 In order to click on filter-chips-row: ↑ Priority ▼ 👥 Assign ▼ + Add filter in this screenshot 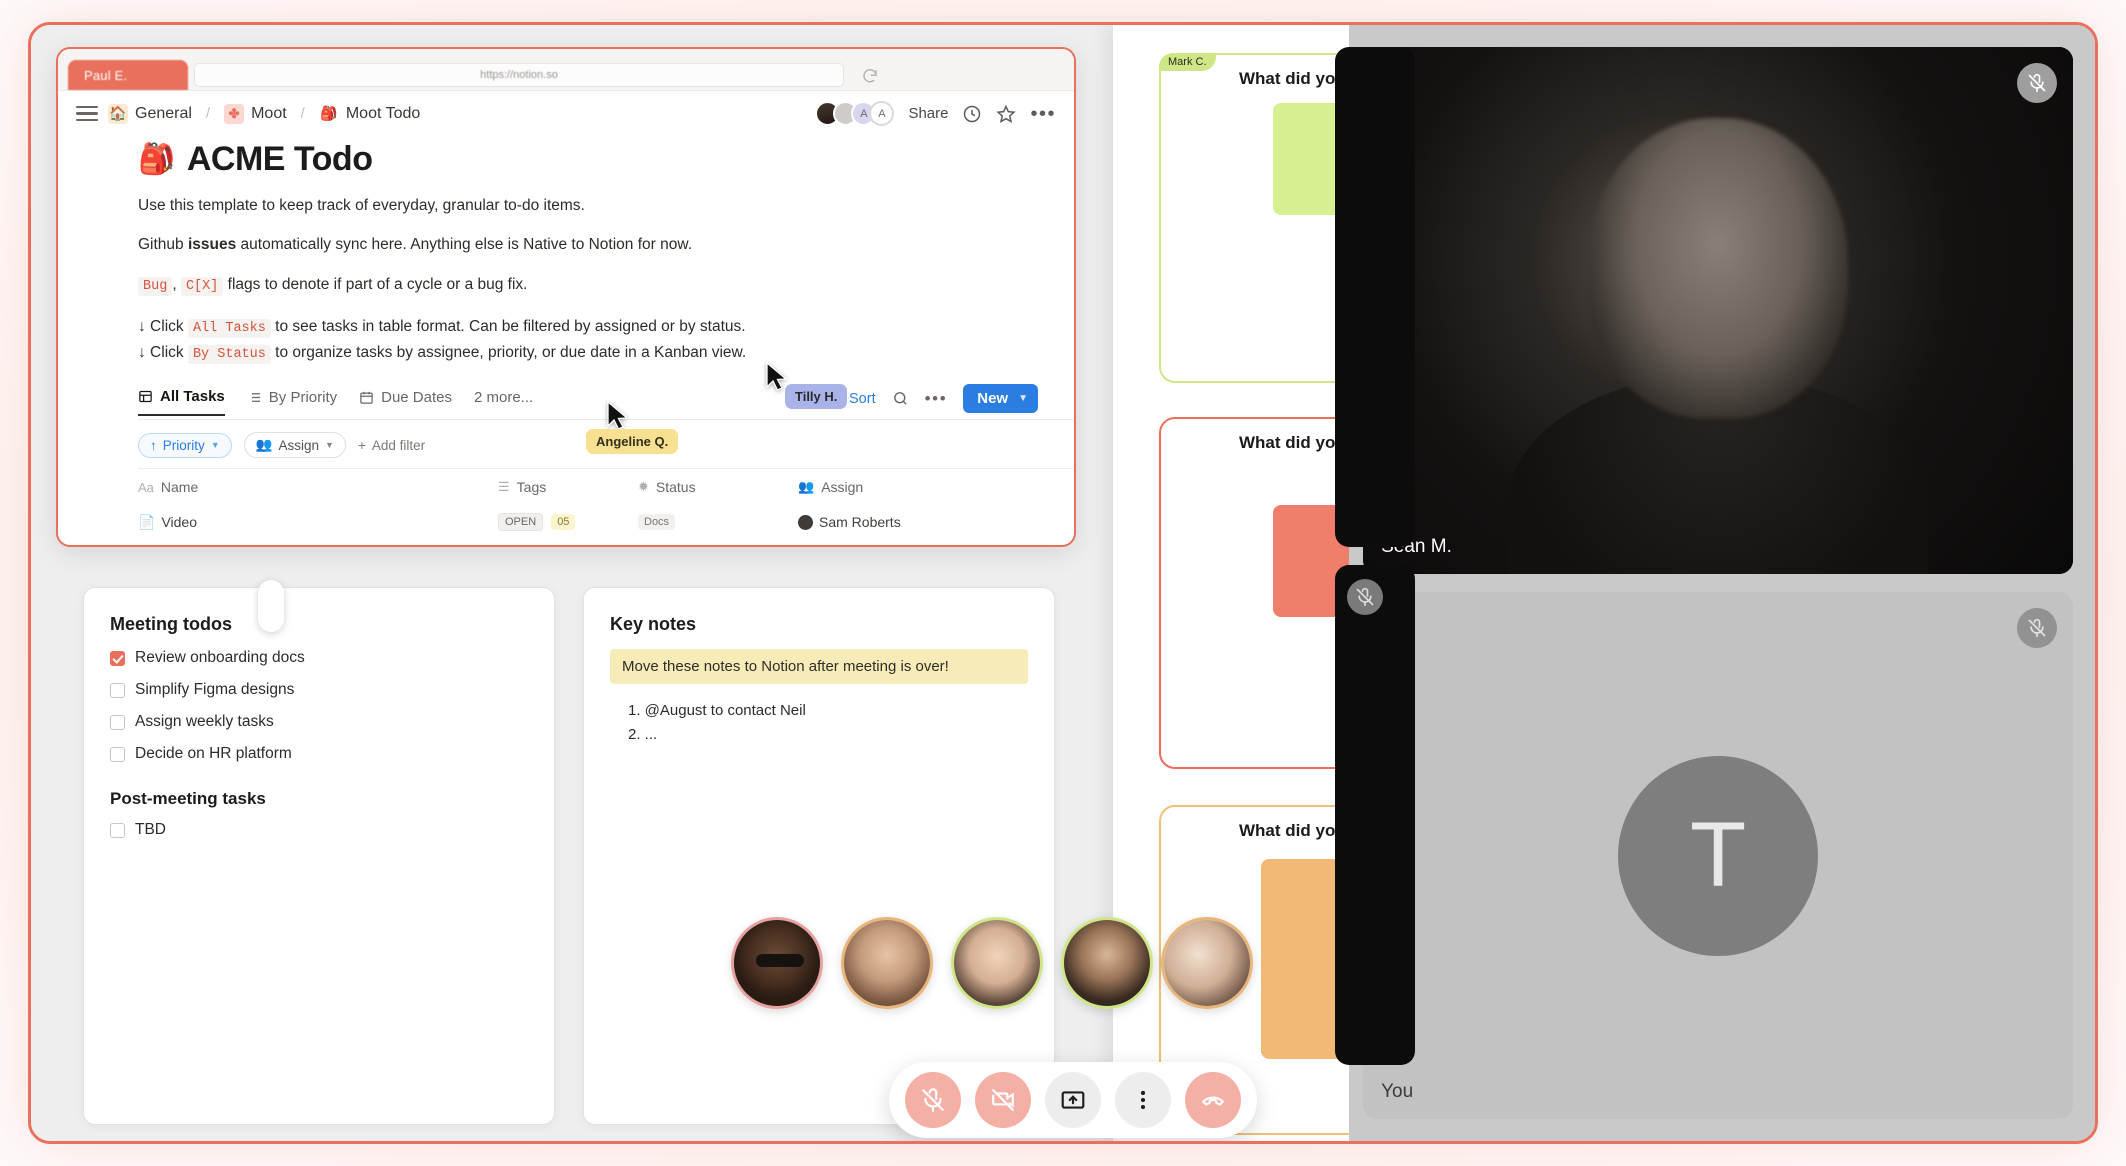, I will do `click(606, 444)`.